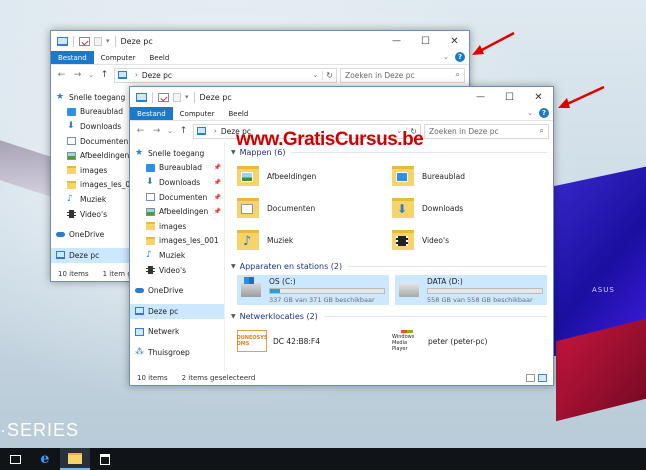 The height and width of the screenshot is (470, 646). Describe the element at coordinates (149, 255) in the screenshot. I see `music-icon: ♪` at that location.